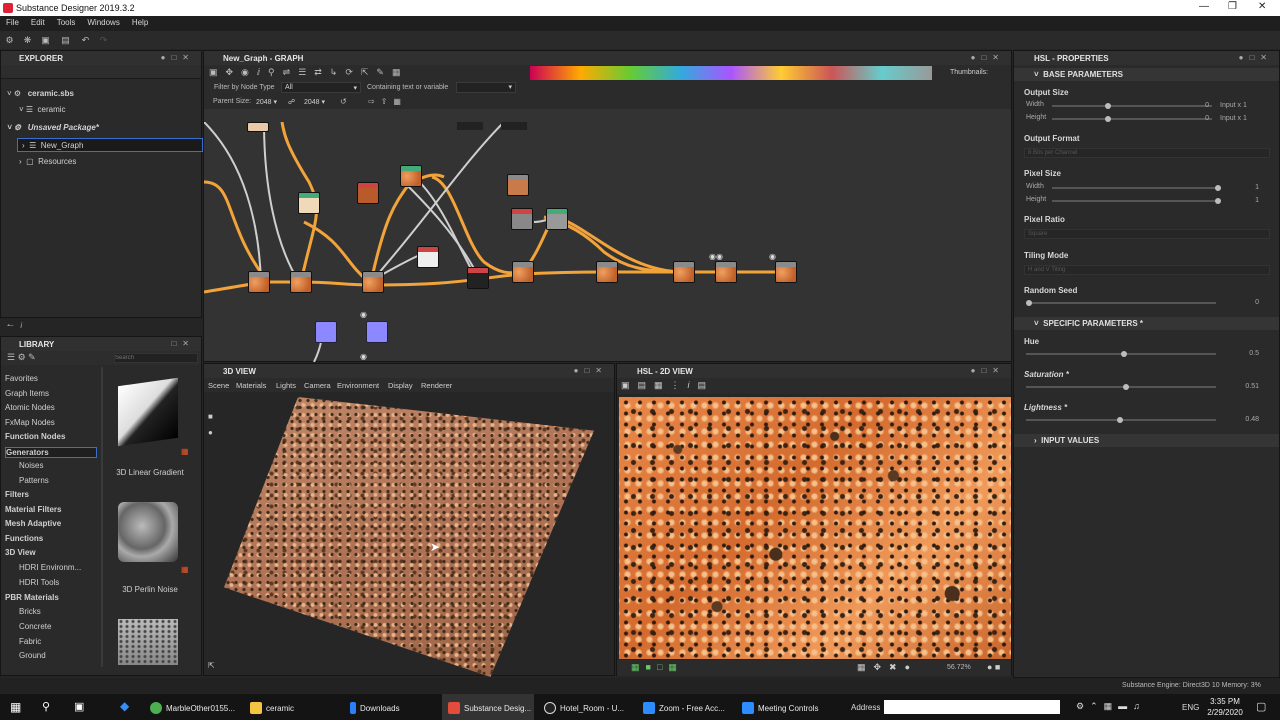 The width and height of the screenshot is (1280, 720). Describe the element at coordinates (1261, 706) in the screenshot. I see `notifications-icon: ▢` at that location.